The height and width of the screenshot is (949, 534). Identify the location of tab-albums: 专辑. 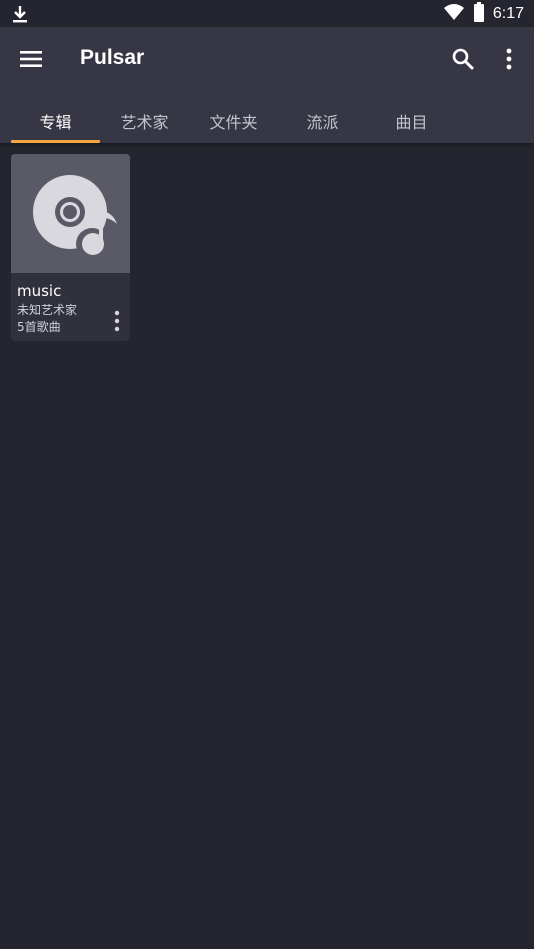
(55, 121).